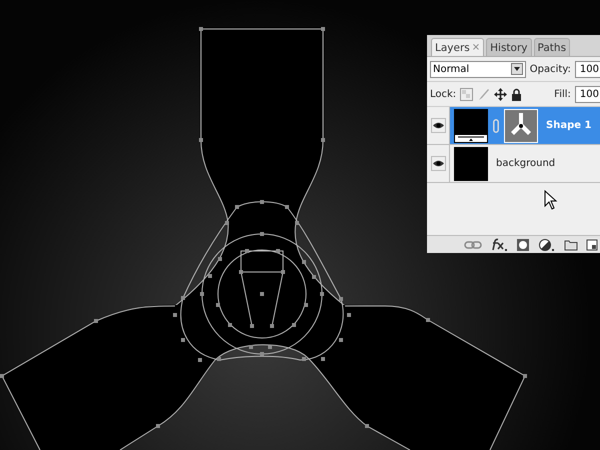  What do you see at coordinates (467, 94) in the screenshot?
I see `checkerboard-icon` at bounding box center [467, 94].